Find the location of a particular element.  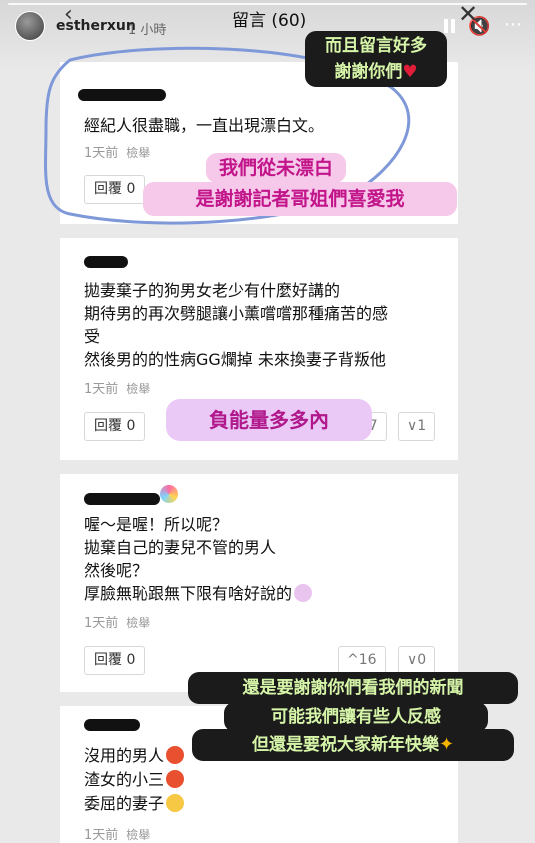

downvote-button: ∨0 is located at coordinates (417, 660).